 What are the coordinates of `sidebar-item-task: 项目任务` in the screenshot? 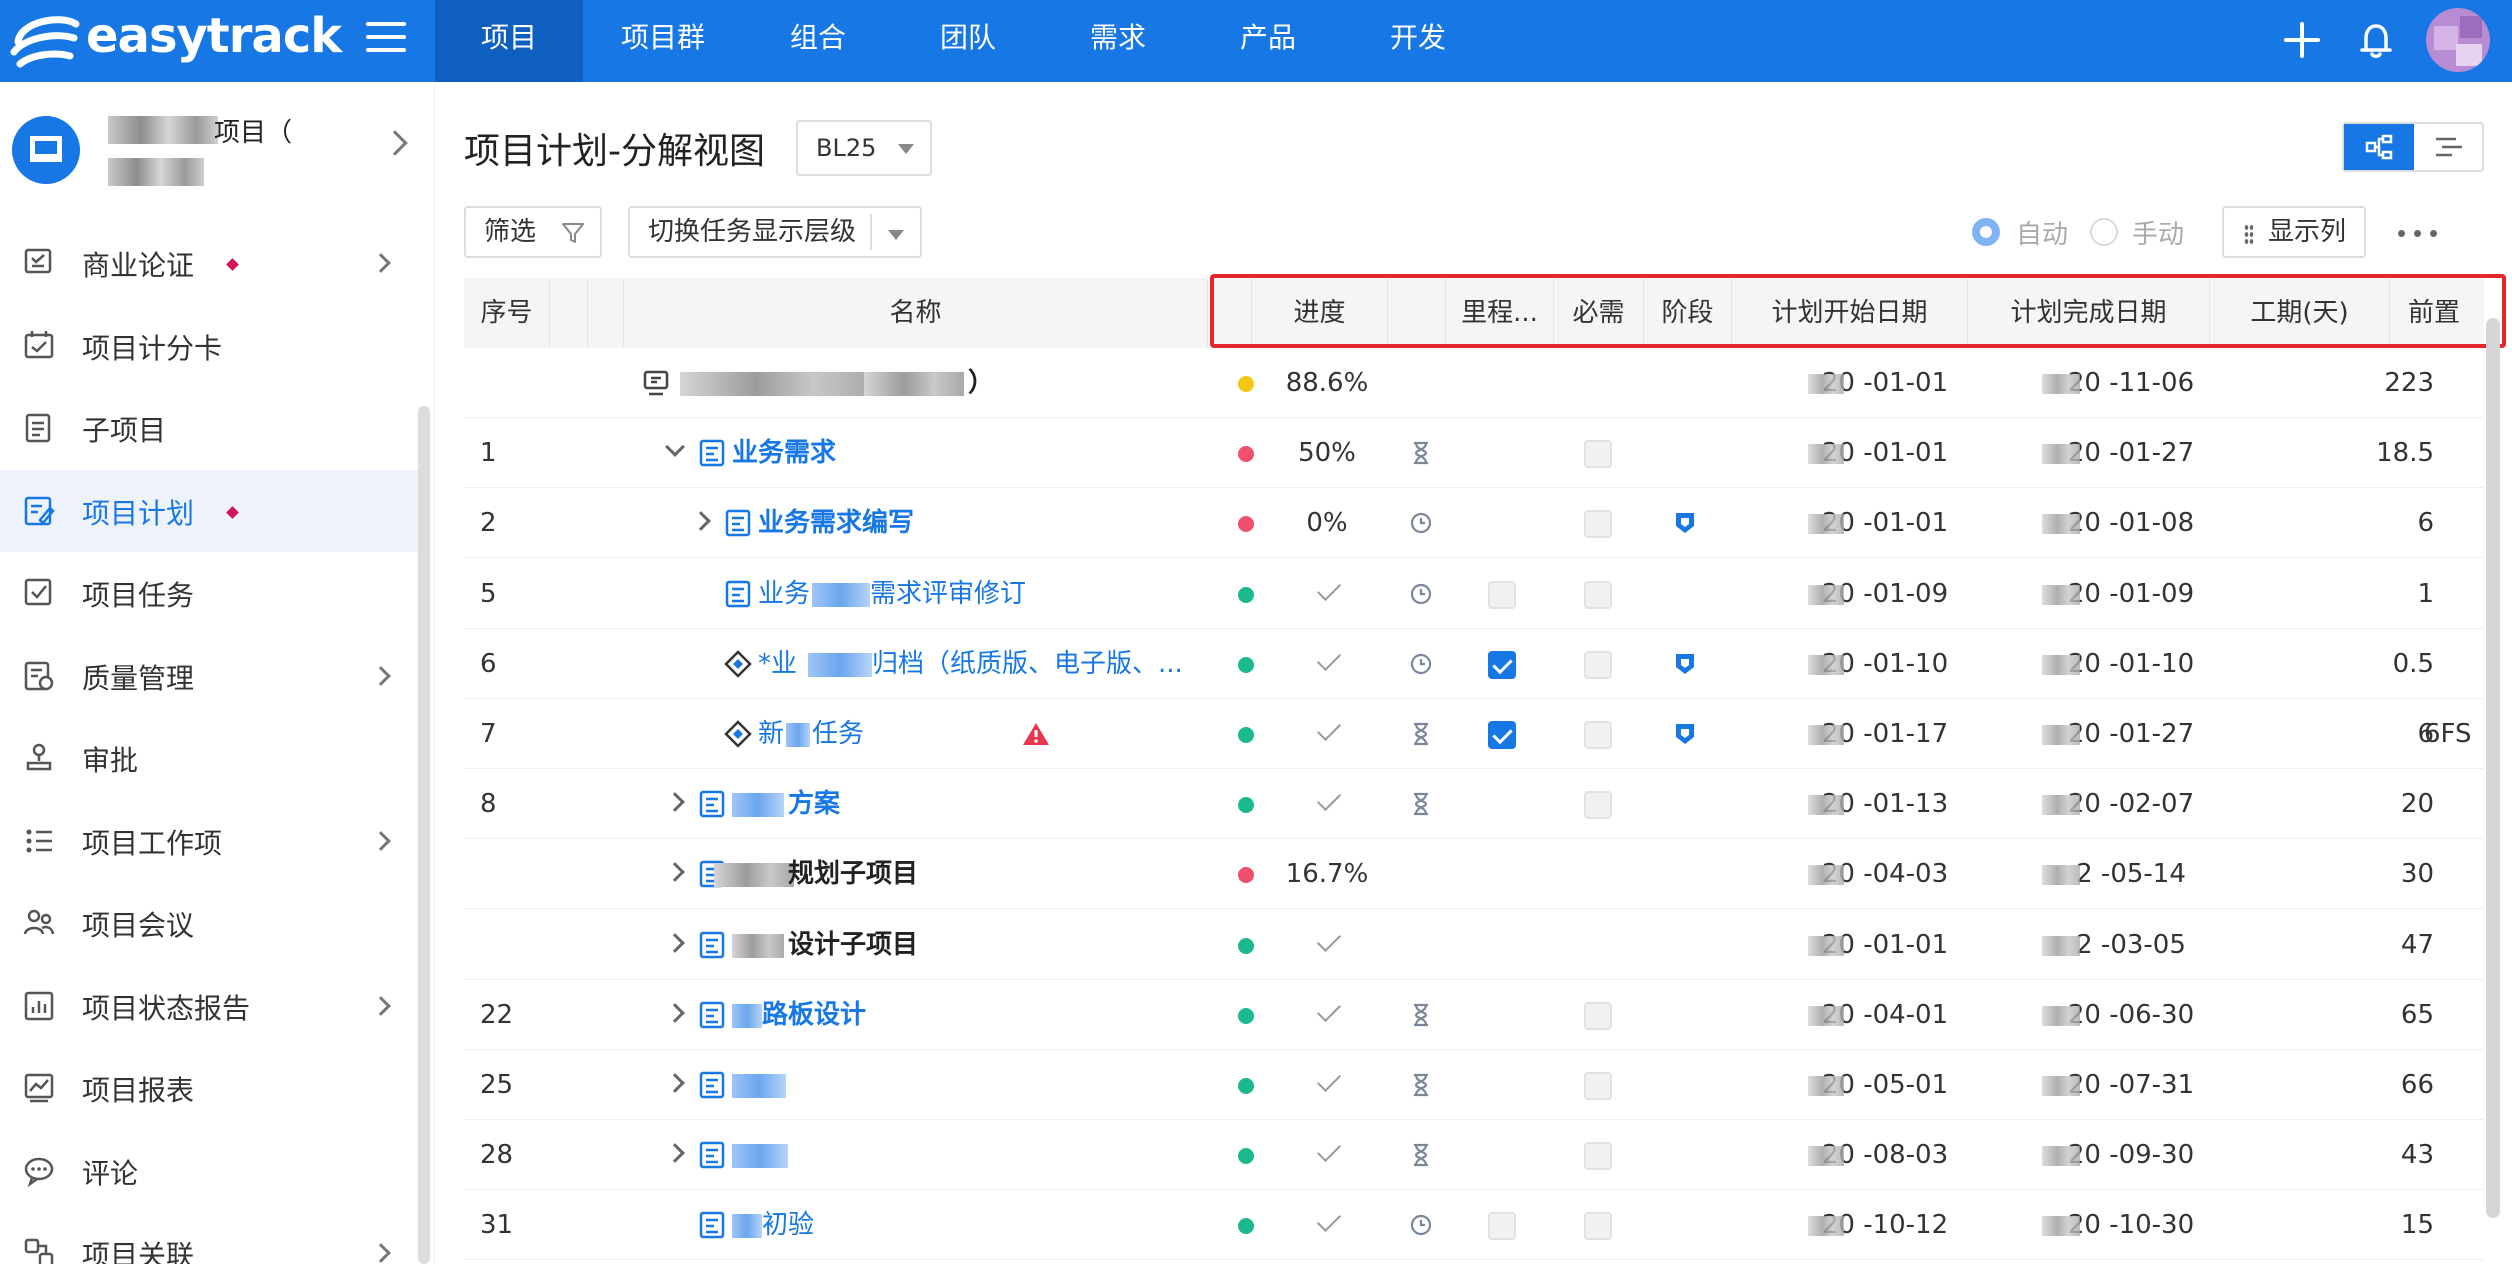 It's located at (210, 593).